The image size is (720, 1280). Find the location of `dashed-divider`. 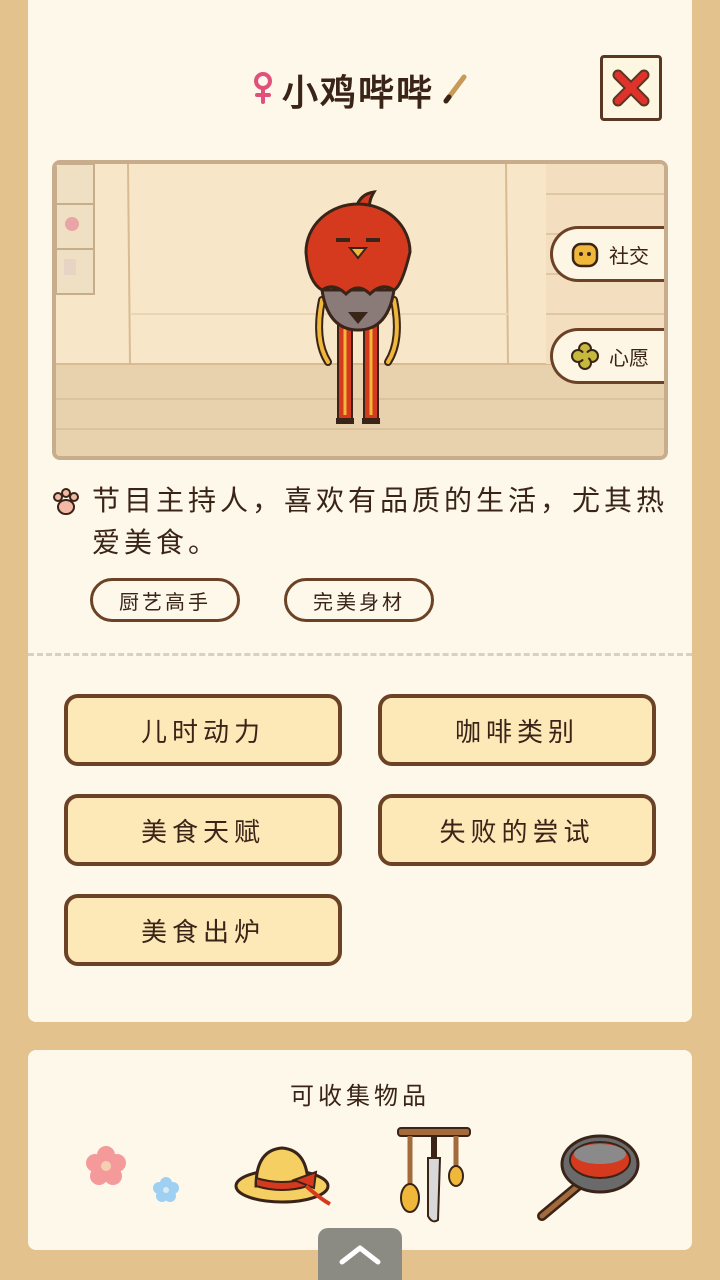

dashed-divider is located at coordinates (360, 654).